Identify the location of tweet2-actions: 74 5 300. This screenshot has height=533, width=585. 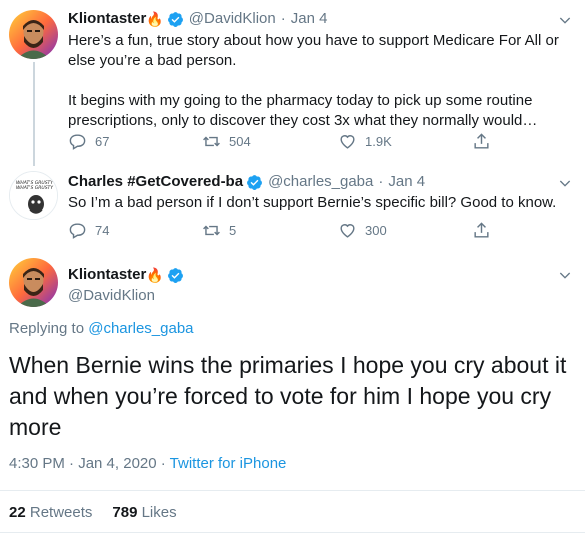
(288, 231).